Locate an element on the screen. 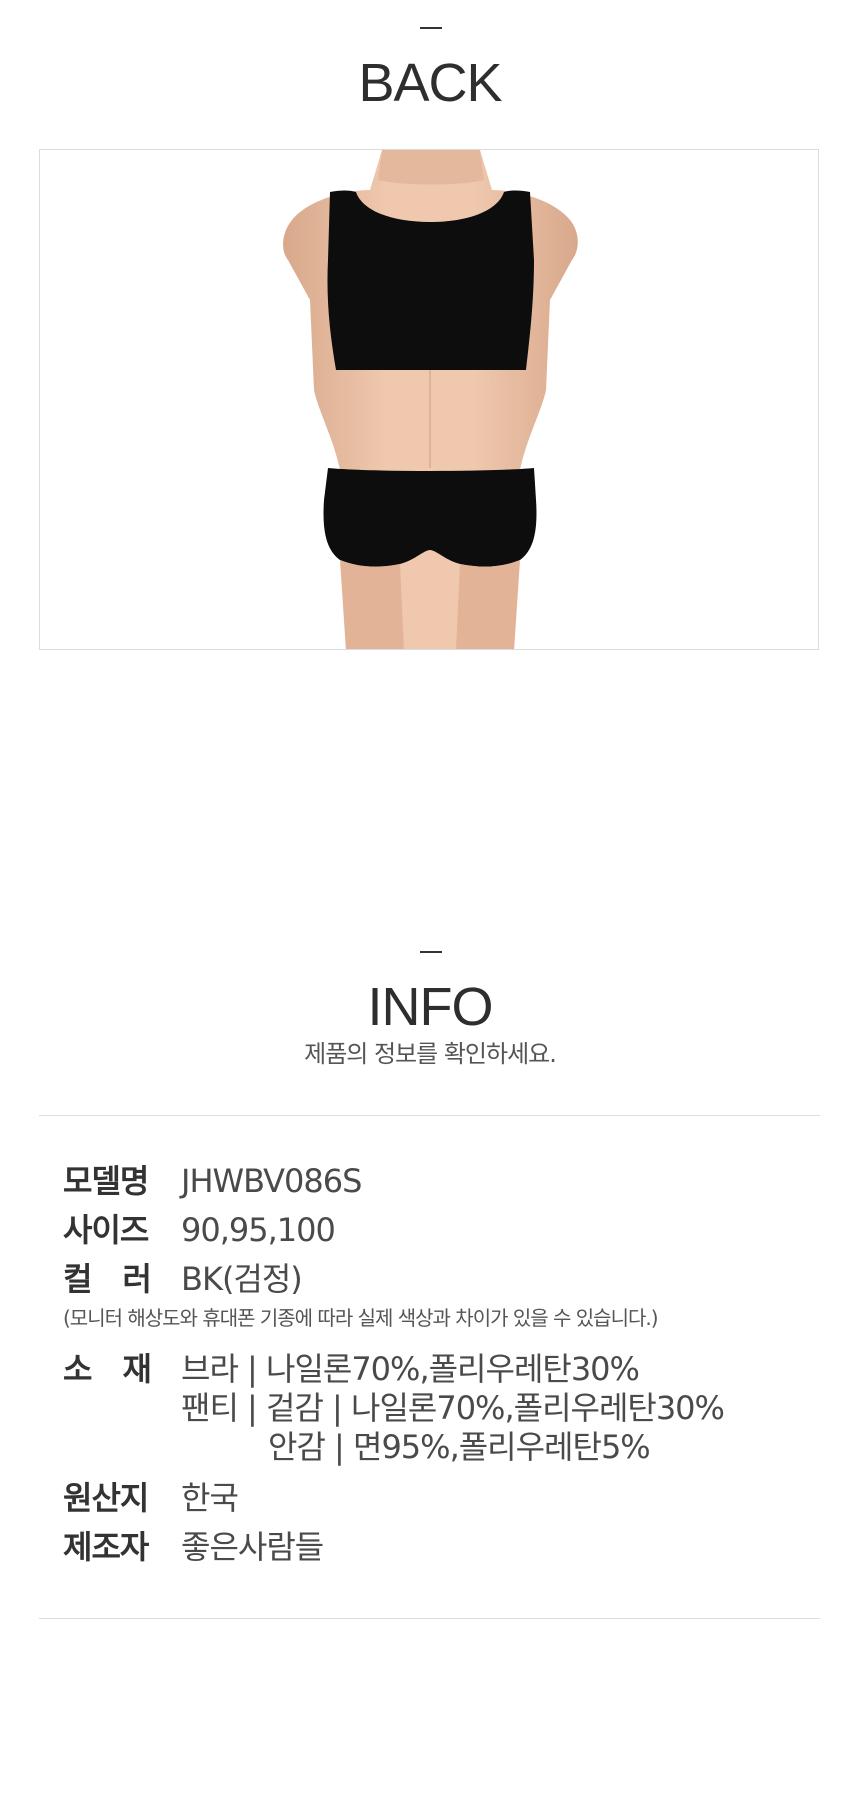 The image size is (860, 1795). back-section-title: BACK is located at coordinates (430, 83).